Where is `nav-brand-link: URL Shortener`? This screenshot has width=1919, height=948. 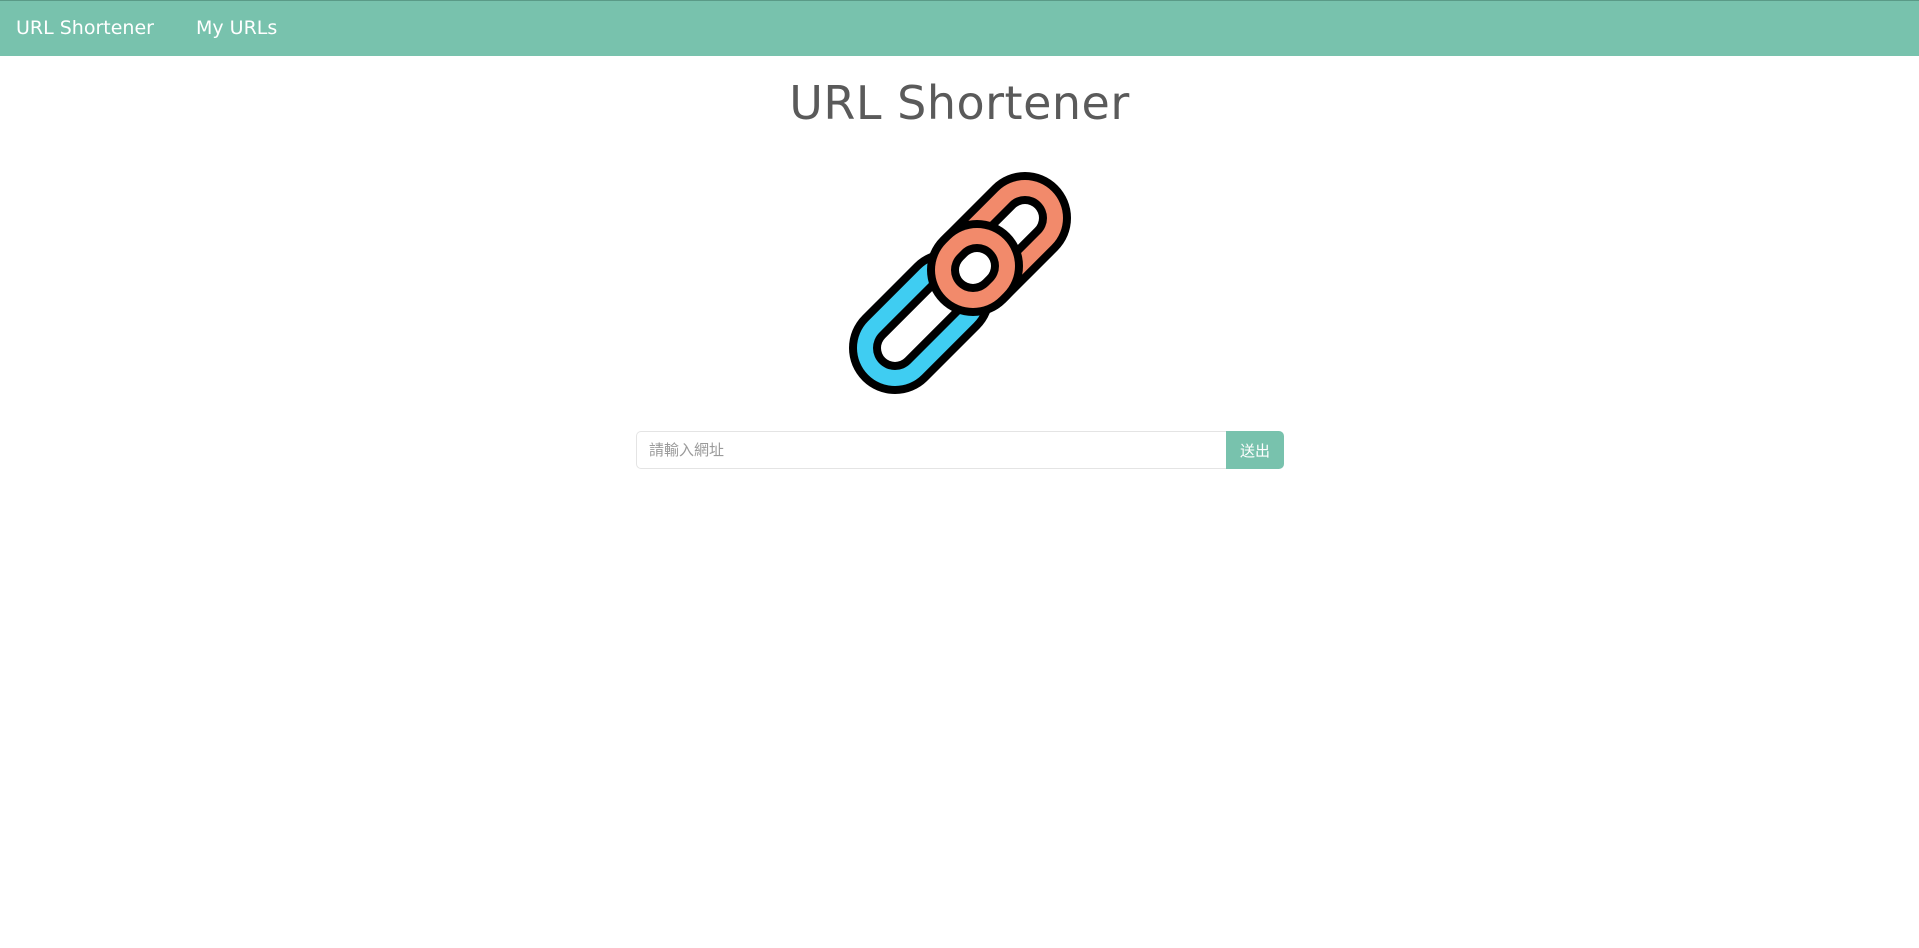 nav-brand-link: URL Shortener is located at coordinates (85, 28).